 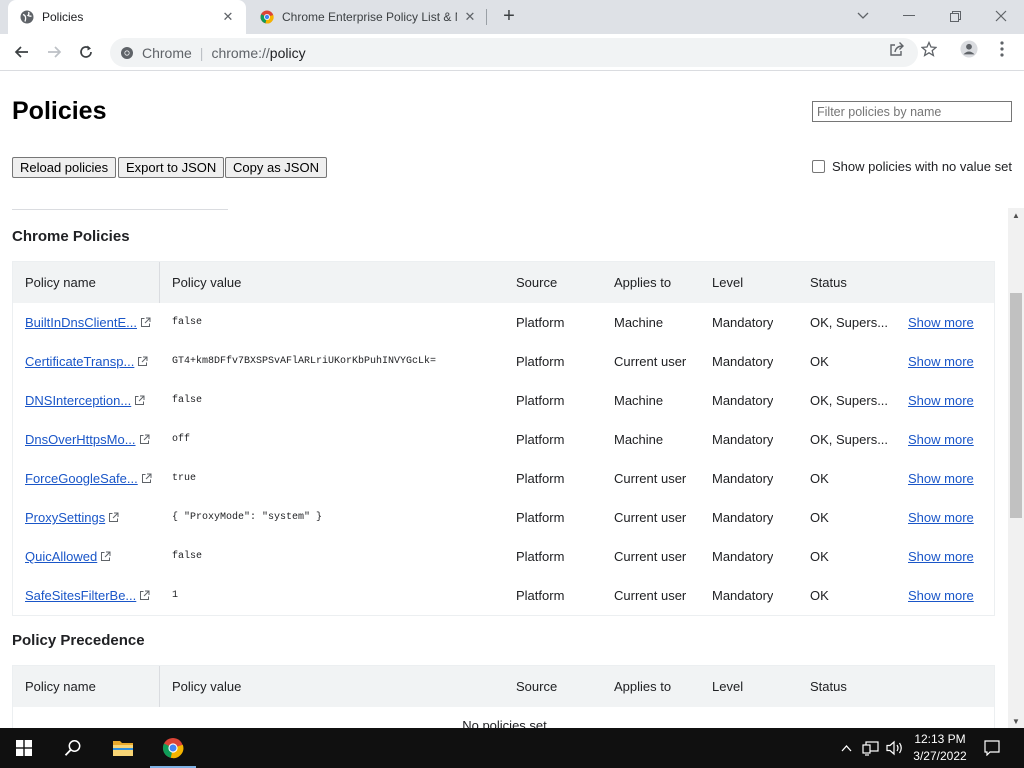 I want to click on new-tab-icon: +, so click(x=509, y=17).